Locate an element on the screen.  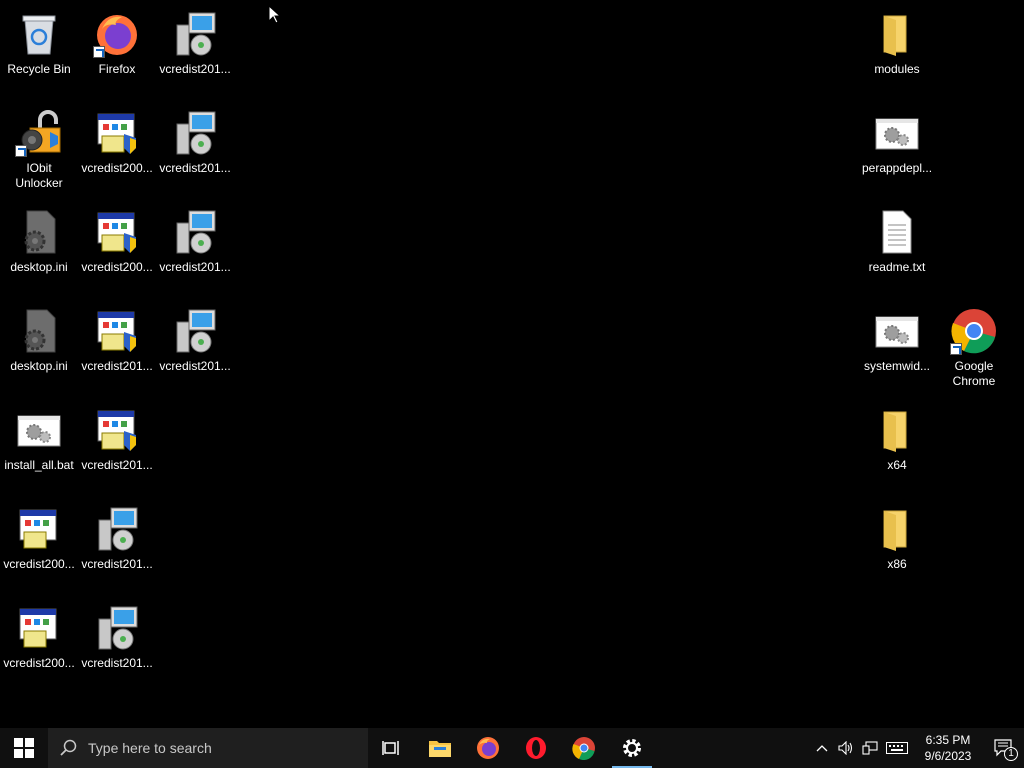
clock-time: 6:35 PM is located at coordinates (948, 740).